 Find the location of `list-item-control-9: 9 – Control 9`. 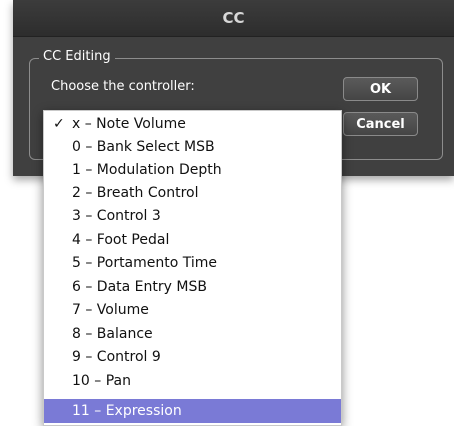

list-item-control-9: 9 – Control 9 is located at coordinates (192, 357).